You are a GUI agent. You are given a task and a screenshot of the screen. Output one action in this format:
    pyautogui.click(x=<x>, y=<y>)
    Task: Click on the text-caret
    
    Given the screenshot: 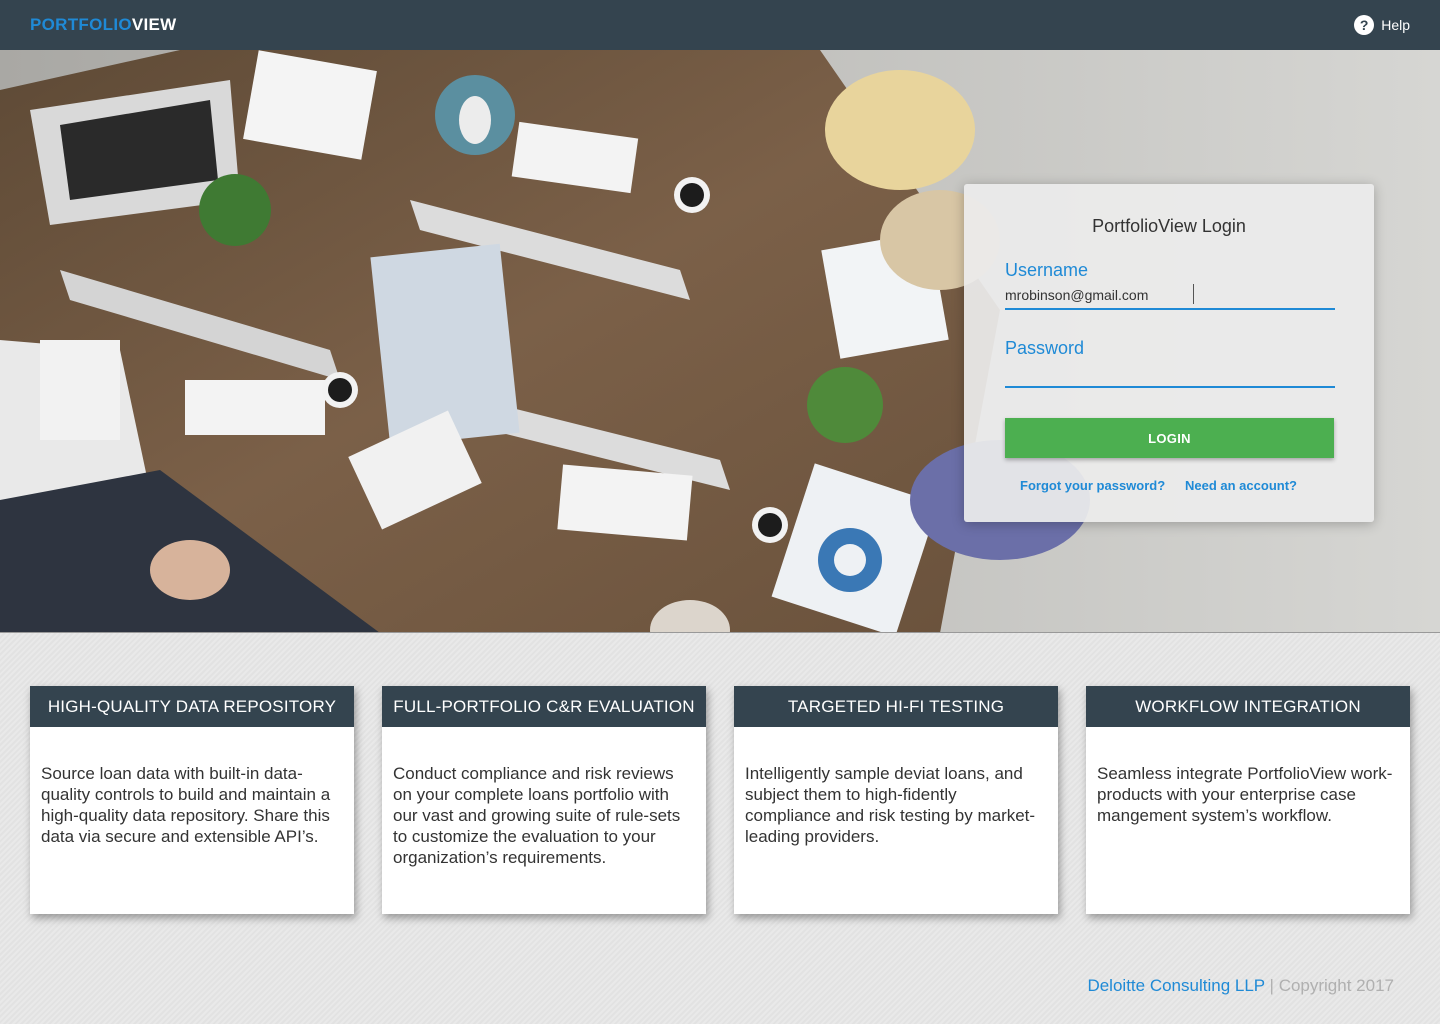 What is the action you would take?
    pyautogui.click(x=1193, y=294)
    